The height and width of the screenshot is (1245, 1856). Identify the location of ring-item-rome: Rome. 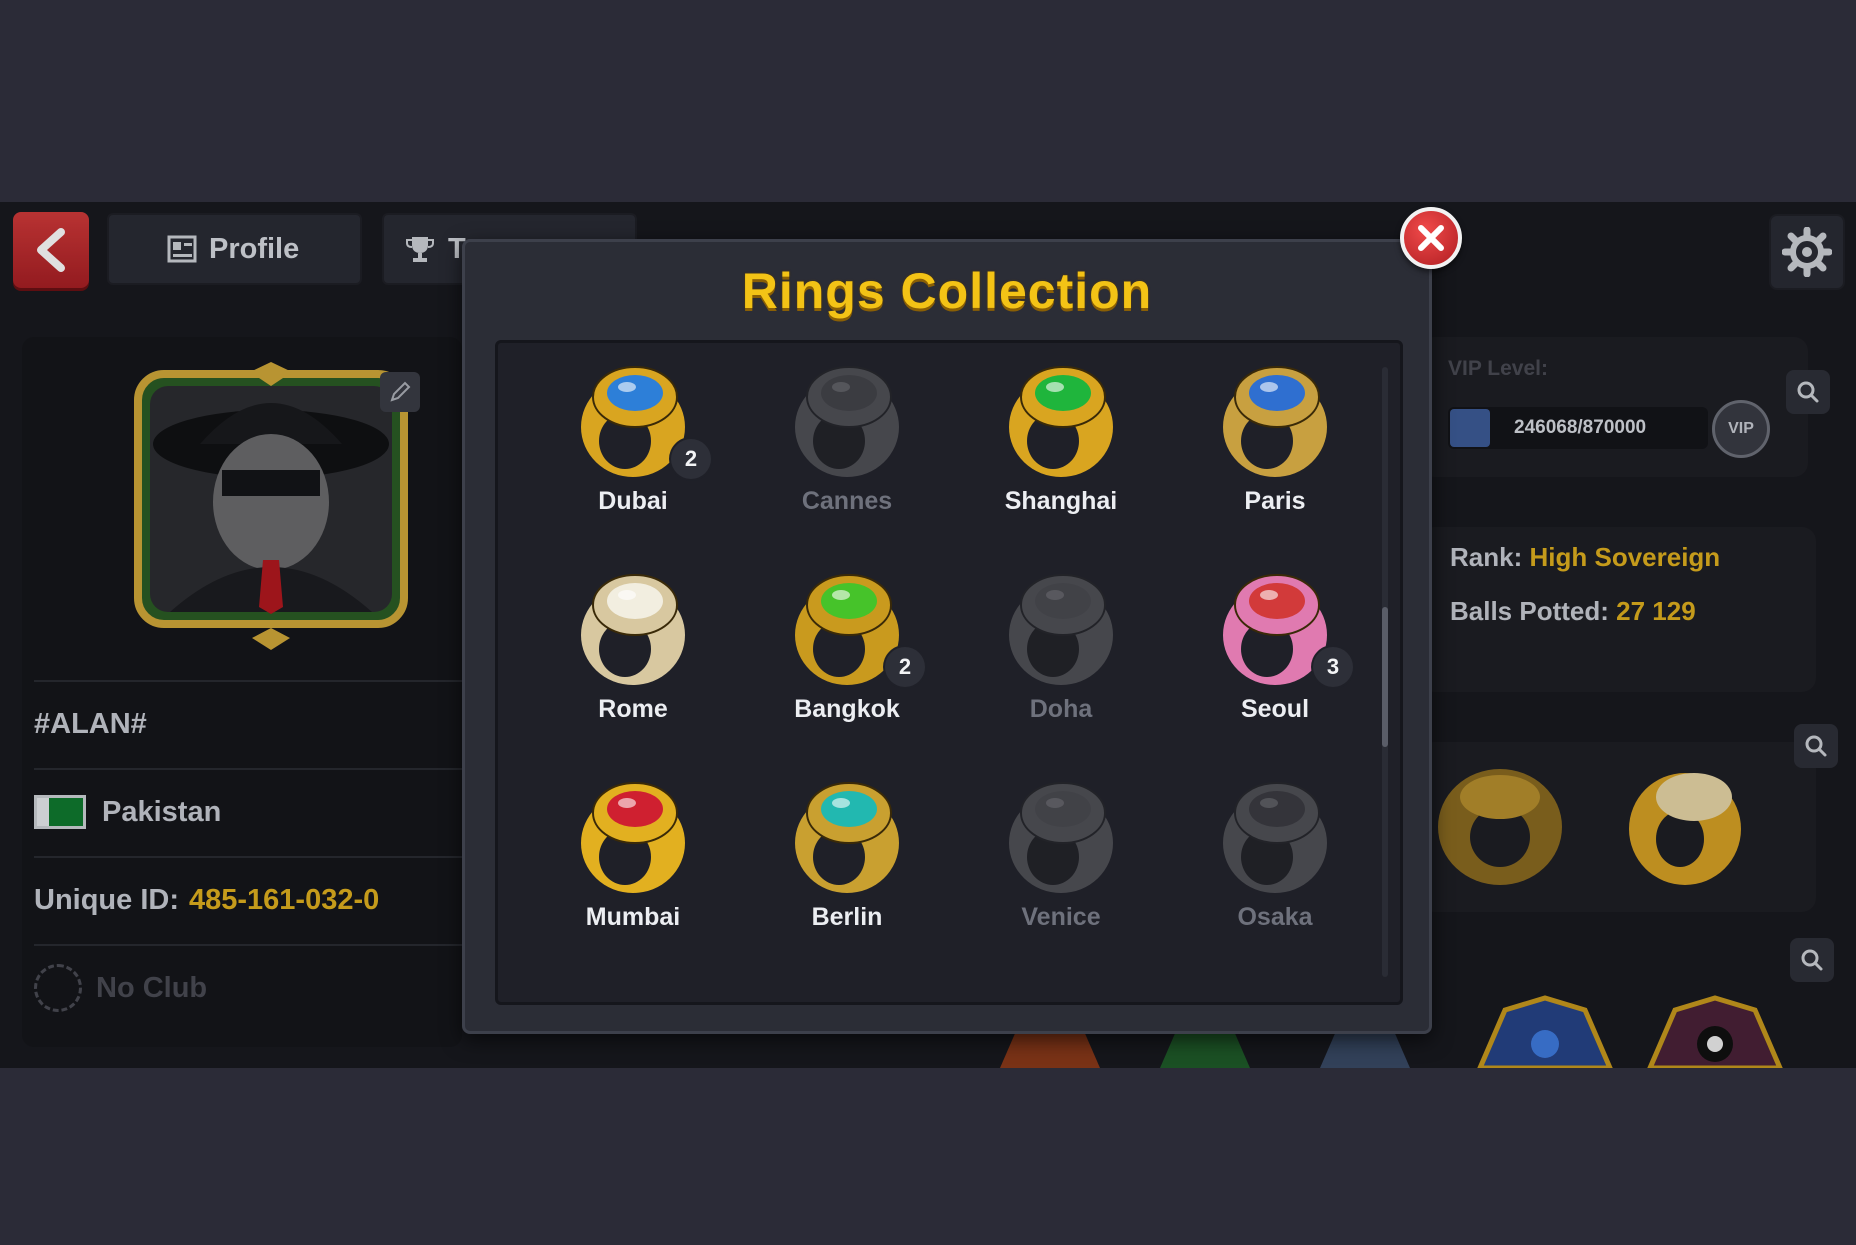
(633, 665).